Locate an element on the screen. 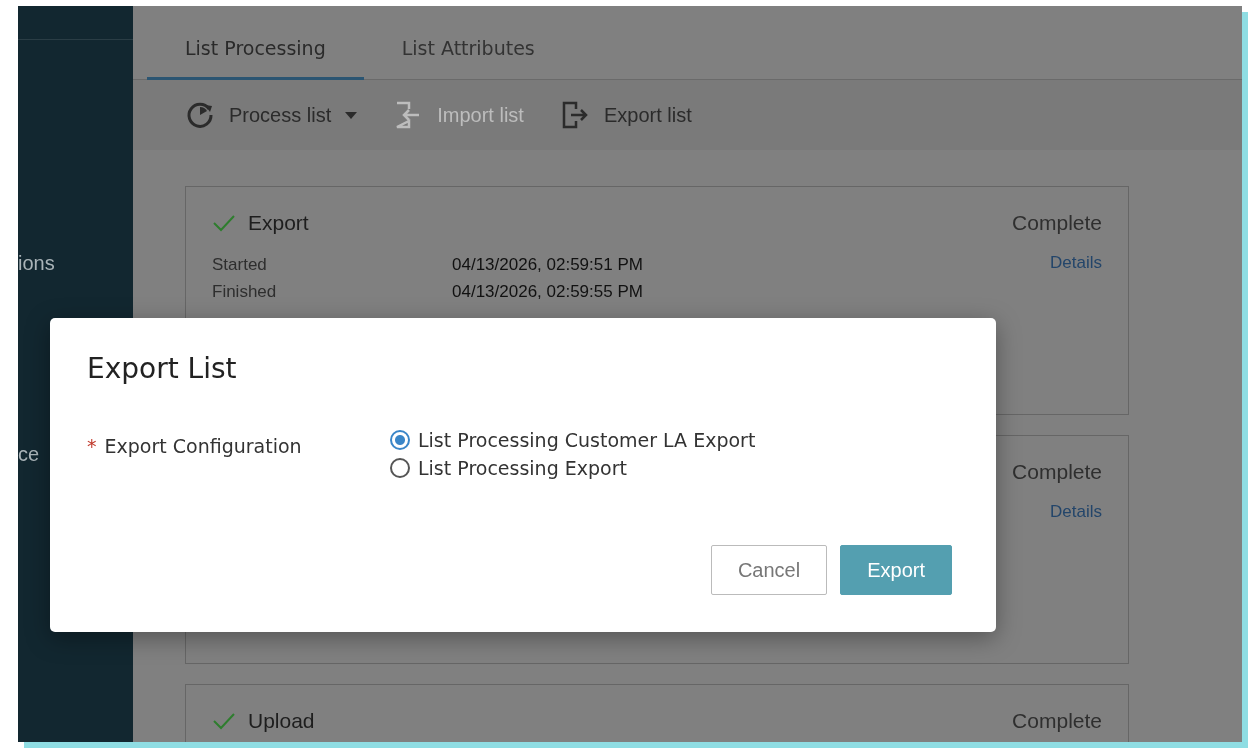 The width and height of the screenshot is (1250, 750). field-value: 04/13/2026, 02:59:55 PM is located at coordinates (547, 292).